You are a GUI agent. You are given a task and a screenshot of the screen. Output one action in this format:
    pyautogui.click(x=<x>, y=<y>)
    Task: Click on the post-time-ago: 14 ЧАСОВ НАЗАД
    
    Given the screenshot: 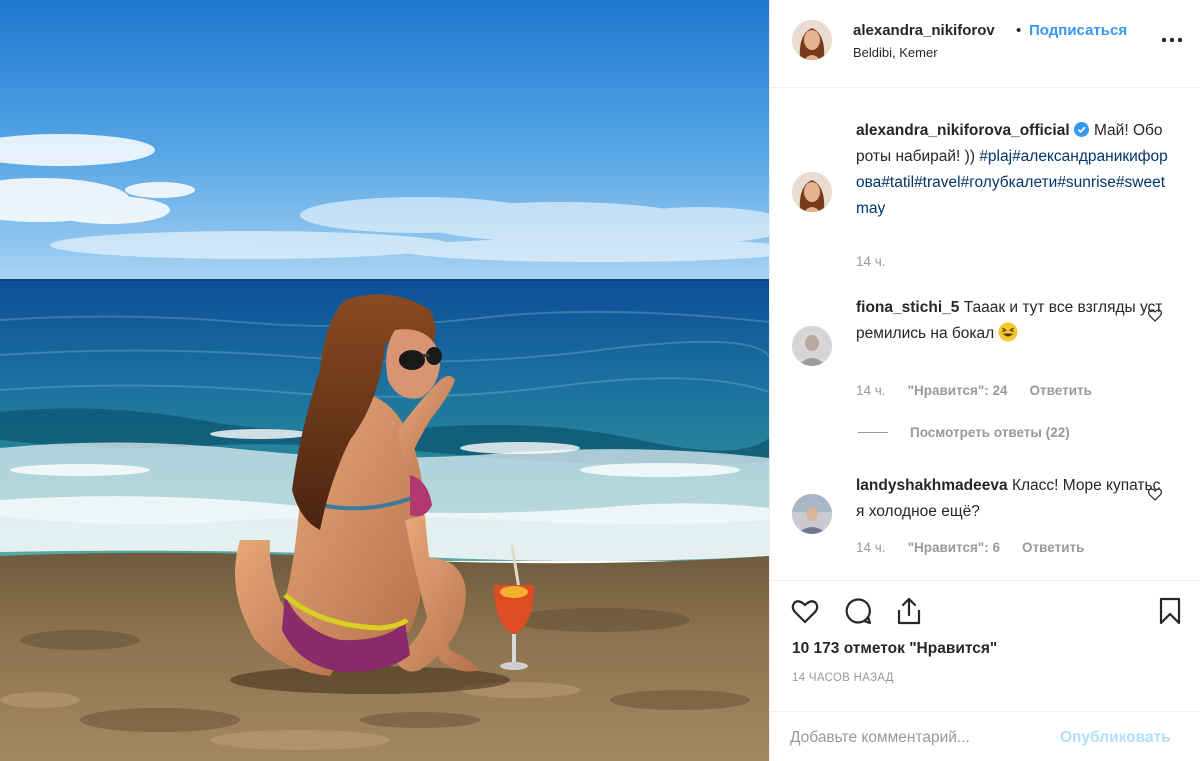 What is the action you would take?
    pyautogui.click(x=843, y=678)
    